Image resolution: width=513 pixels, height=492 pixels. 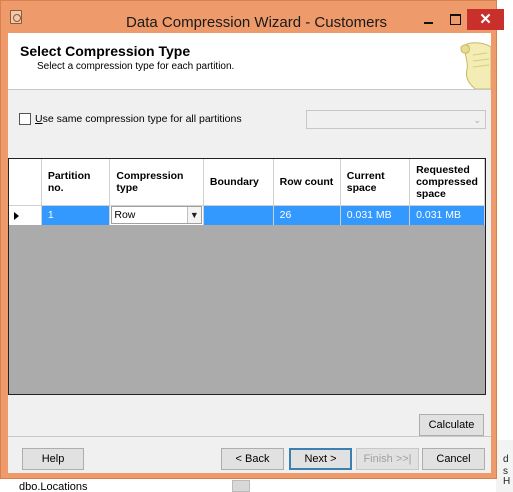 I want to click on table-row: 1 Row ▼ 26 0.031 MB 0.031 MB, so click(x=247, y=215).